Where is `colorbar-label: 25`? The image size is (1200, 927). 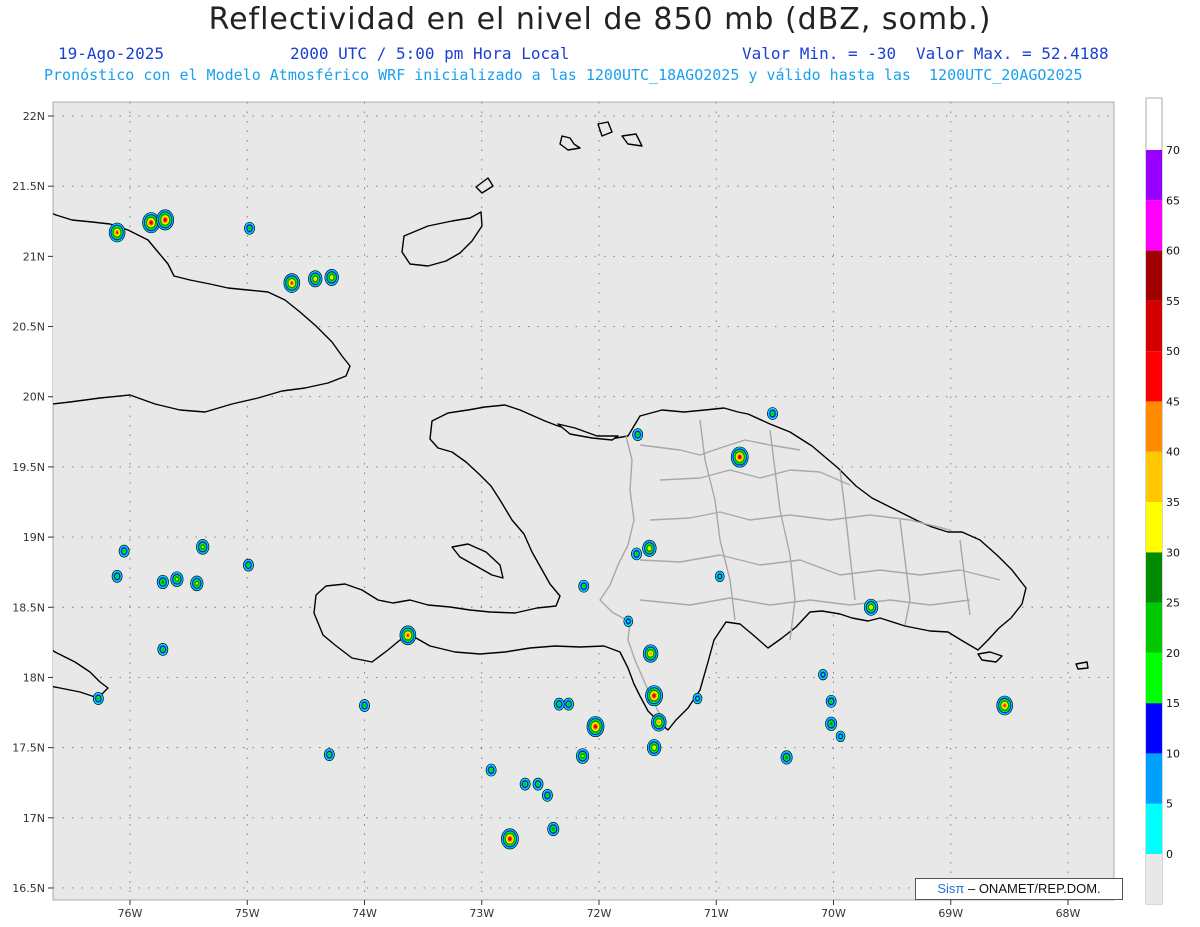
colorbar-label: 25 is located at coordinates (1173, 603).